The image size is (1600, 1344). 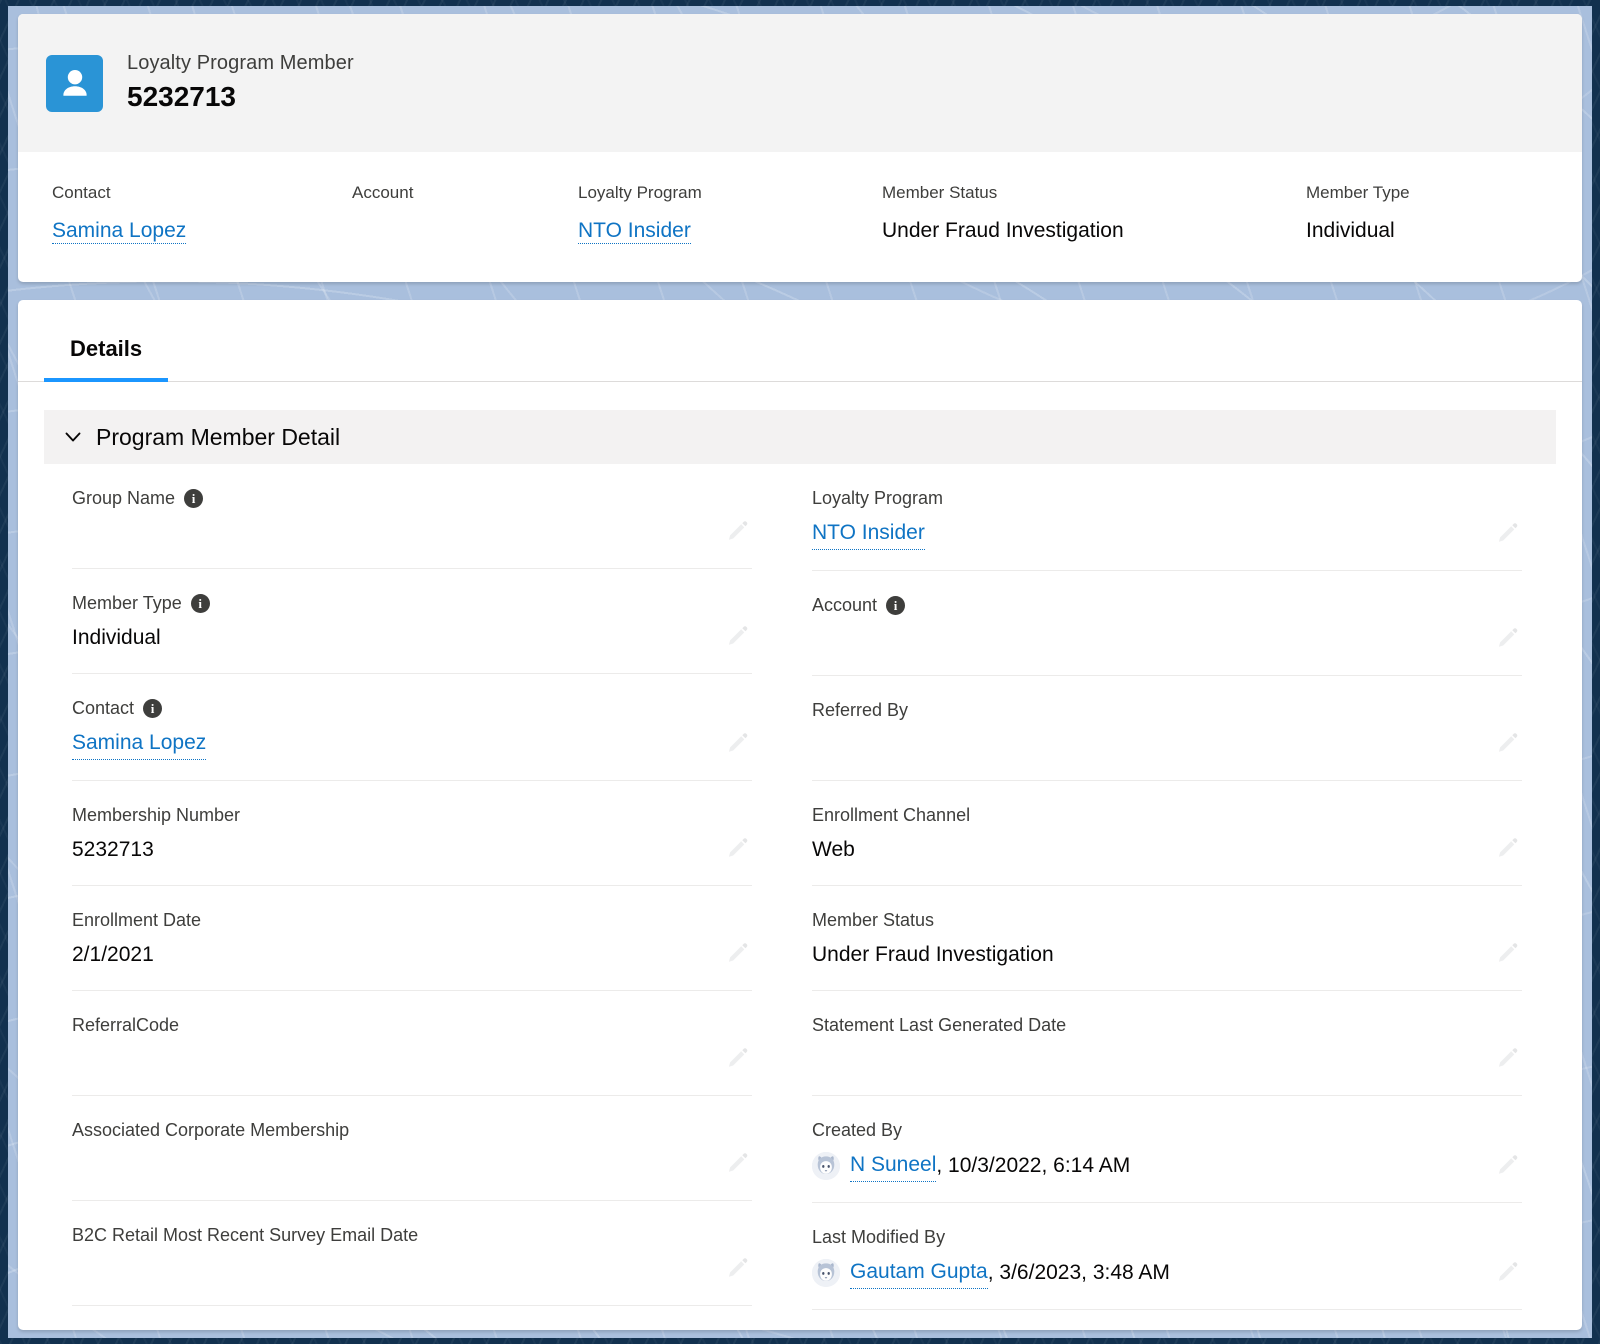 What do you see at coordinates (412, 1025) in the screenshot?
I see `detail-field-label: ReferralCode` at bounding box center [412, 1025].